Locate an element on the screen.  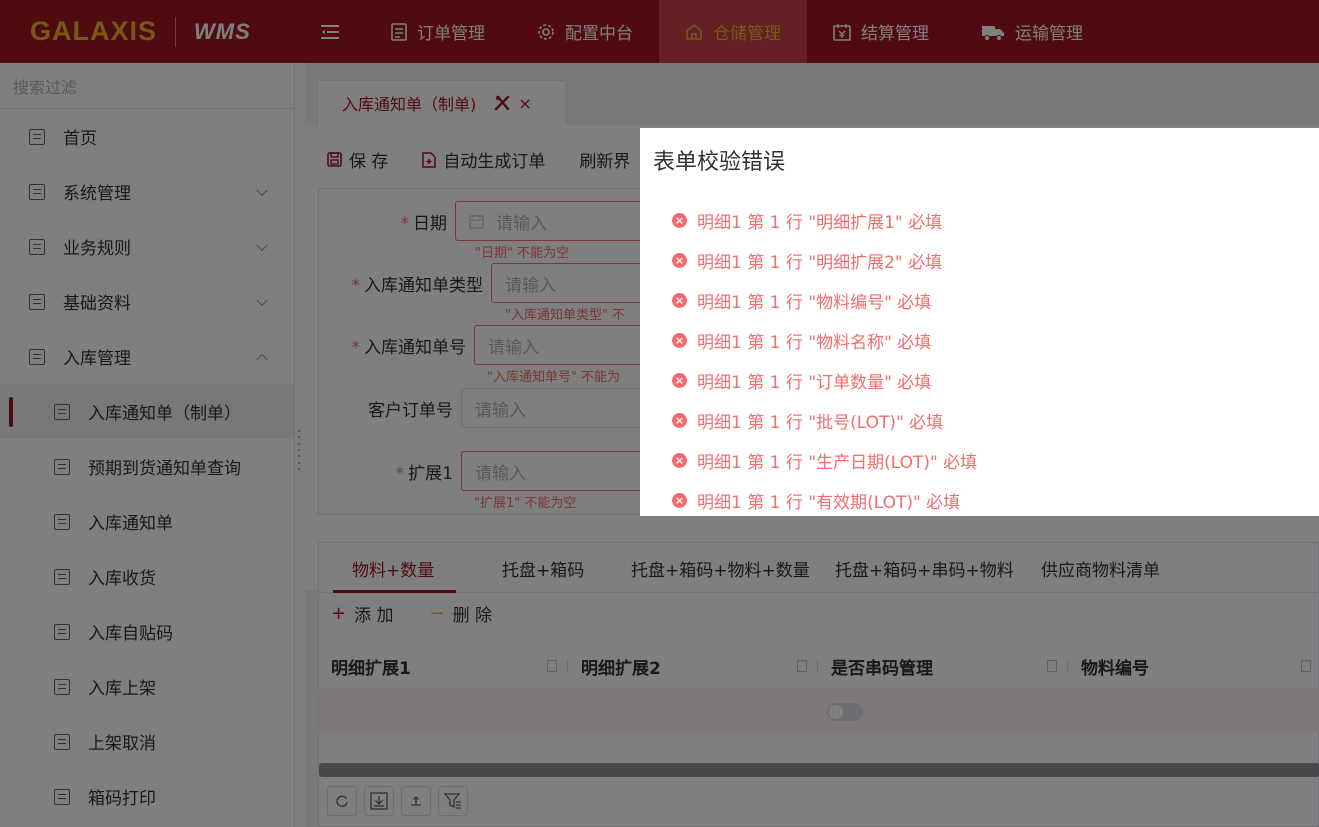
list-item: × 明细1 第 1 行 "有效期(LOT)" 必填 is located at coordinates (824, 500).